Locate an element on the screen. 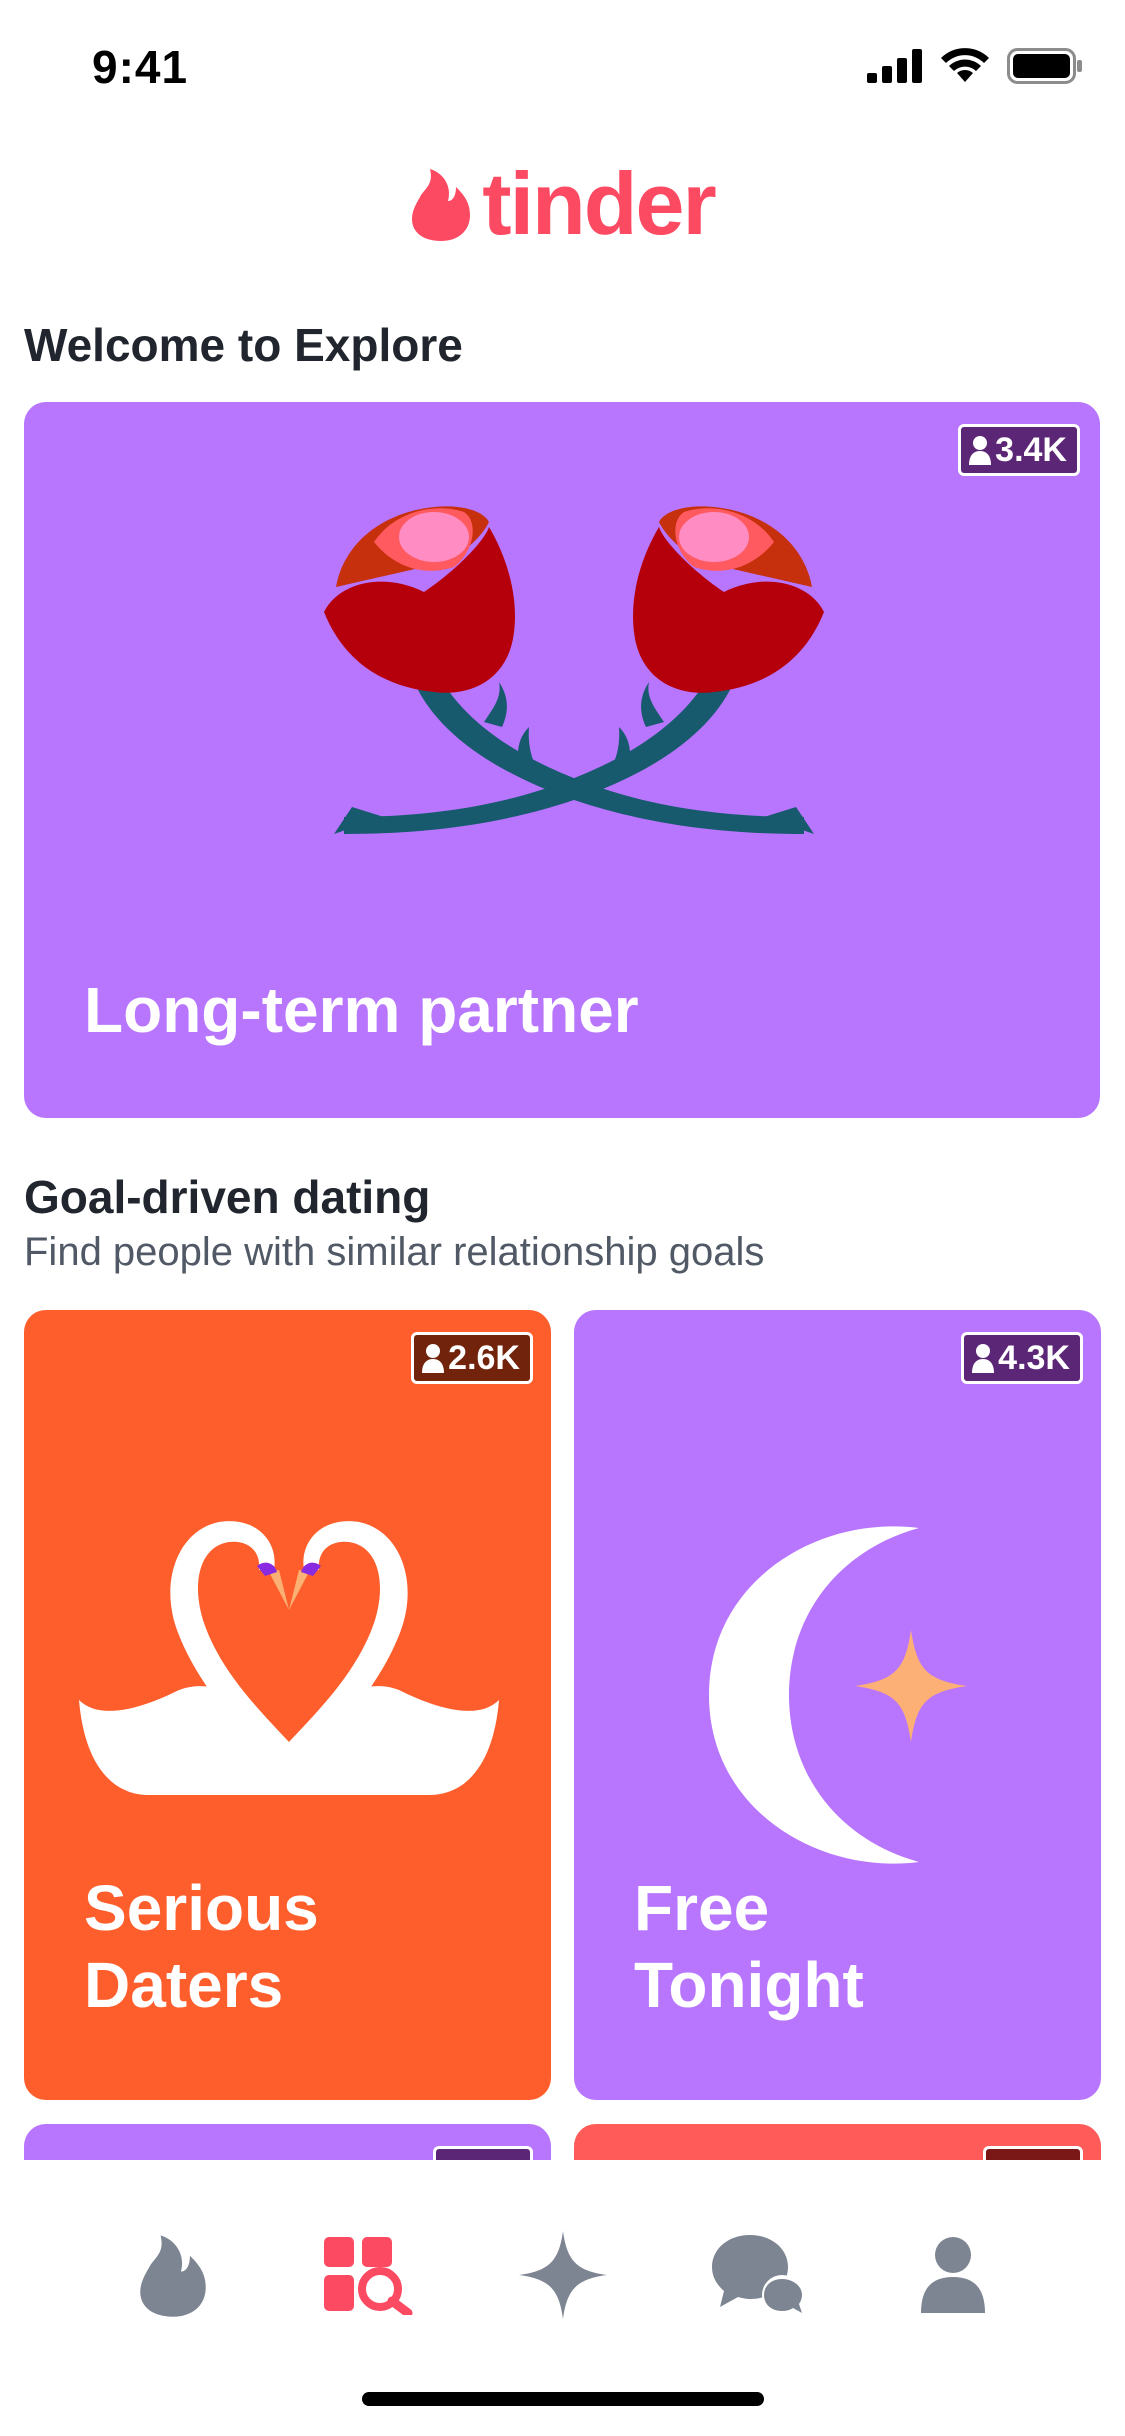 The height and width of the screenshot is (2436, 1125). card-title-line1: Free is located at coordinates (702, 1908).